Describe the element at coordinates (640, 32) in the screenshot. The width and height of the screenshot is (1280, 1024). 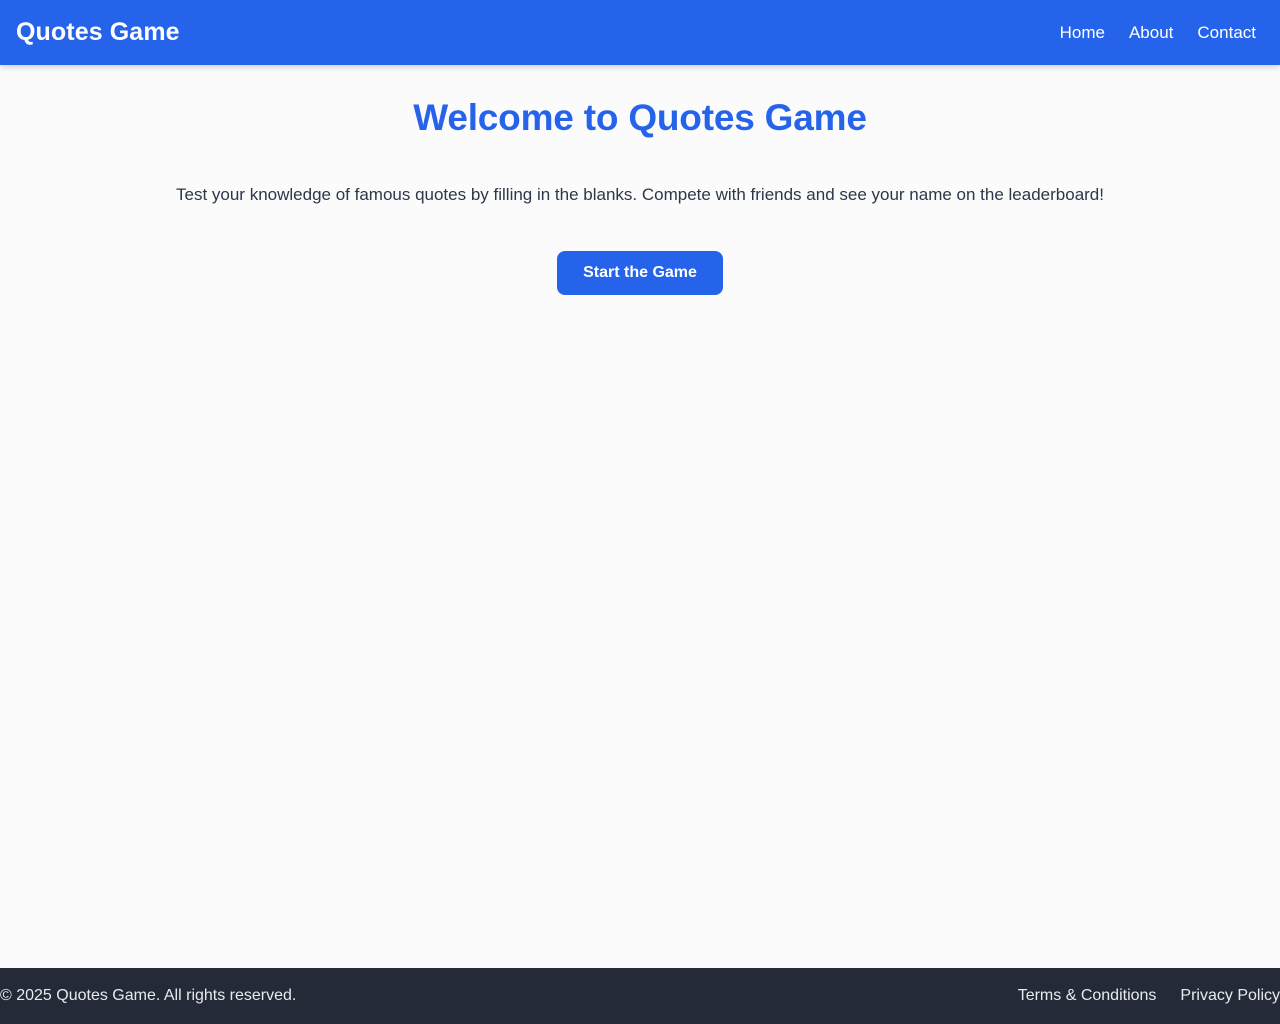
I see `site-header: Quotes Game Home About Contact` at that location.